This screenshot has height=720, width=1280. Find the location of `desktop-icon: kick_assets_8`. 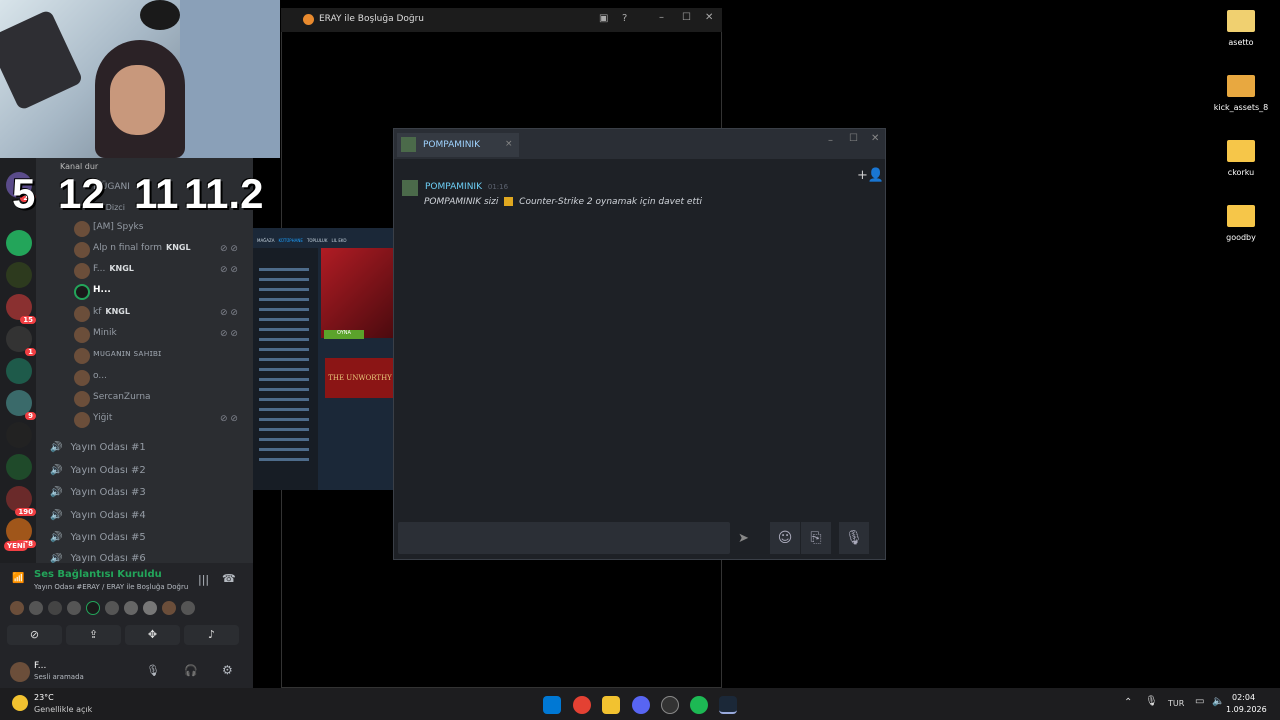

desktop-icon: kick_assets_8 is located at coordinates (1241, 93).